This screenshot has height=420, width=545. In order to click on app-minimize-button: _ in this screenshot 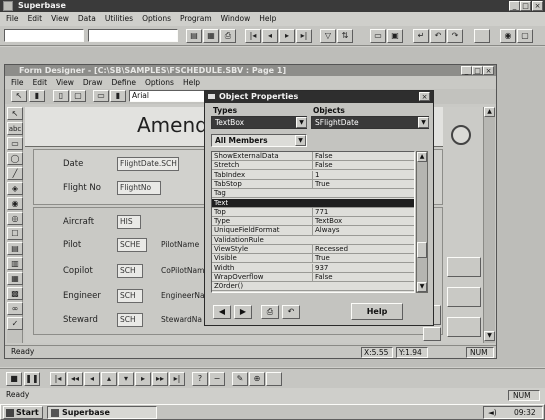, I will do `click(514, 6)`.